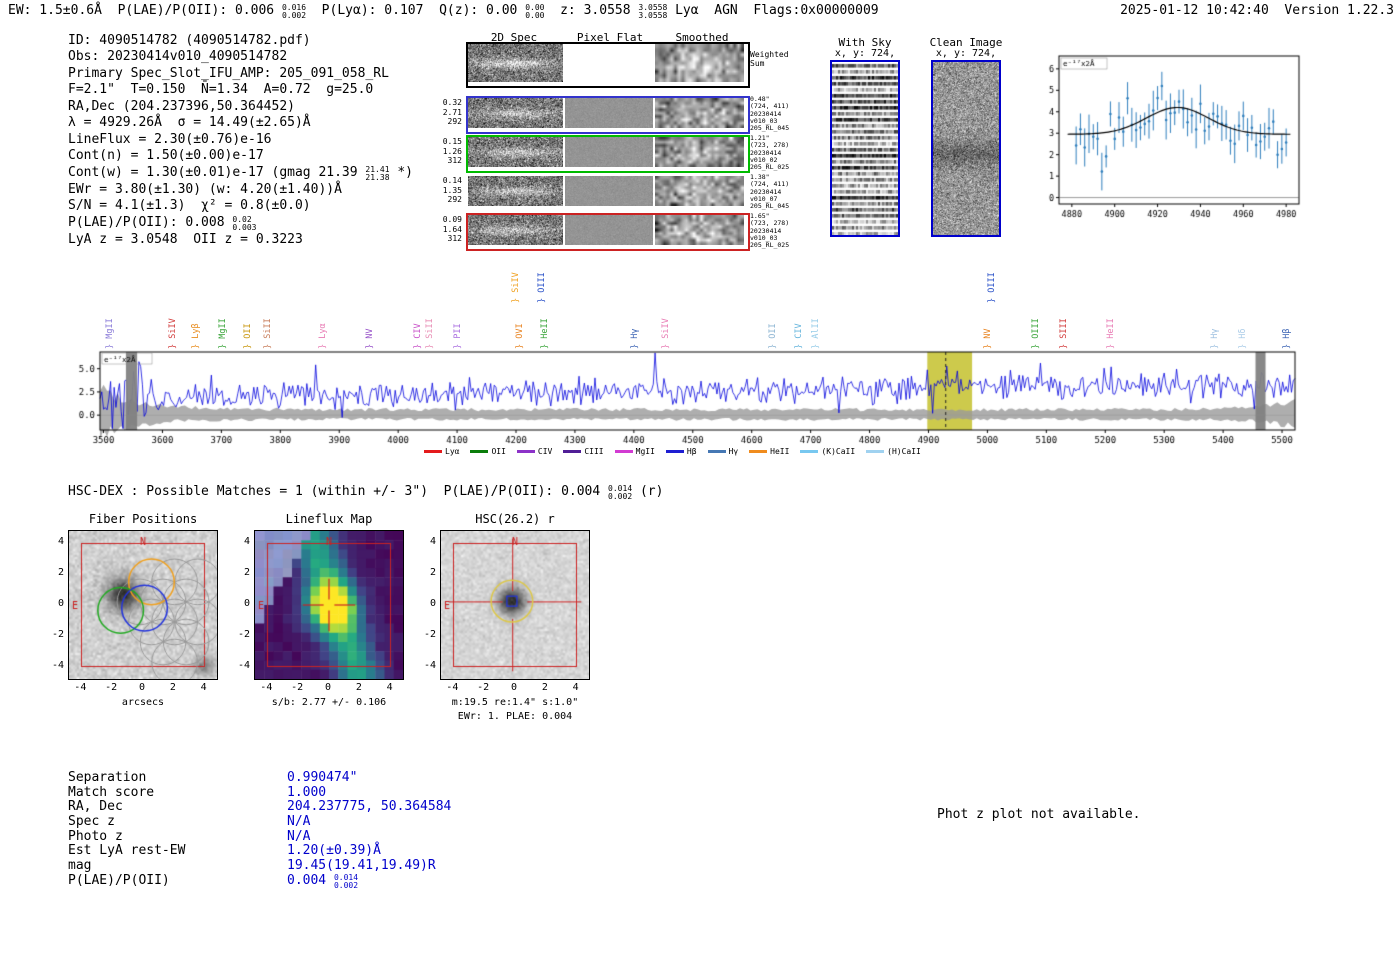 Image resolution: width=1400 pixels, height=953 pixels. What do you see at coordinates (369, 807) in the screenshot?
I see `match-table-value: 204.237775, 50.364584` at bounding box center [369, 807].